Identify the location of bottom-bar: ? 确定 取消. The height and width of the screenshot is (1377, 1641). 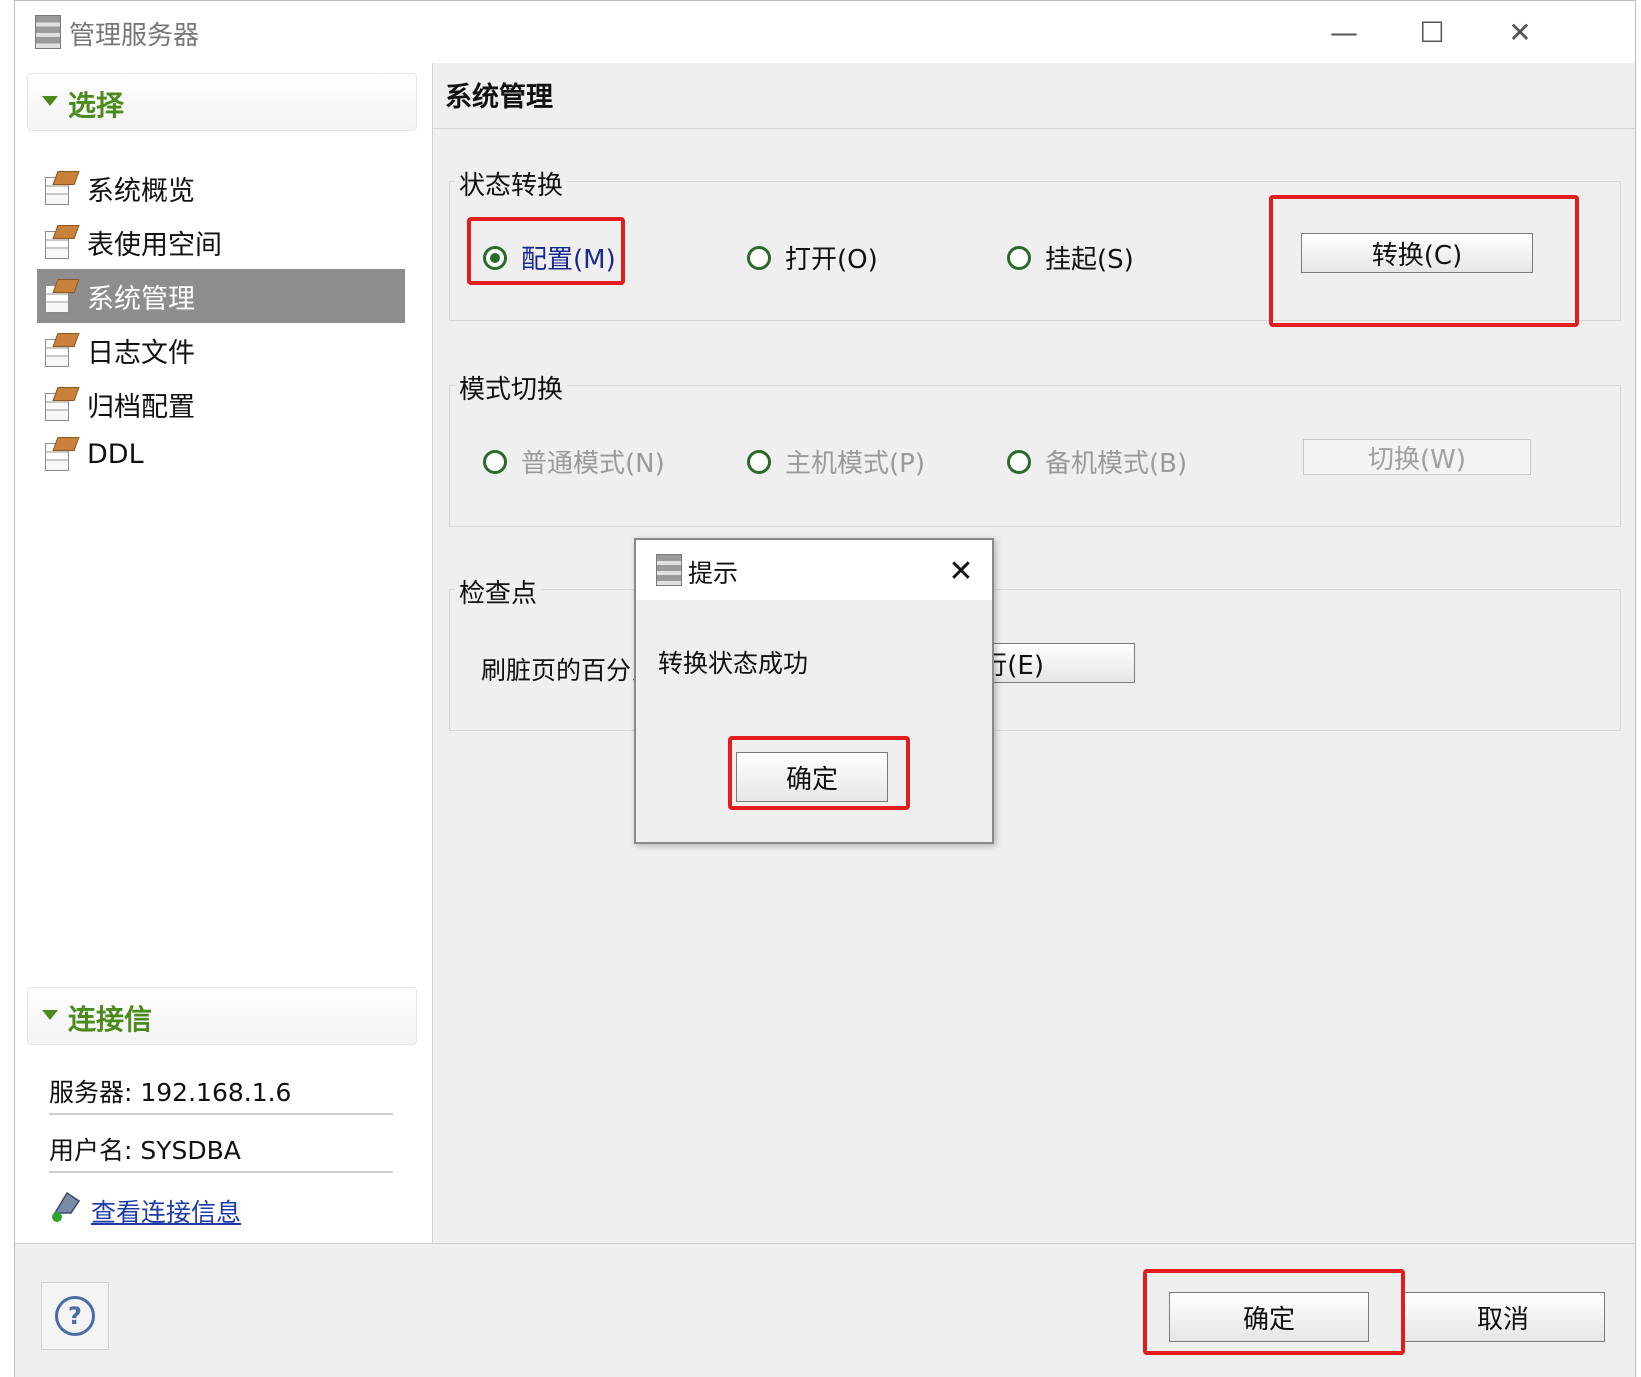
(825, 1310).